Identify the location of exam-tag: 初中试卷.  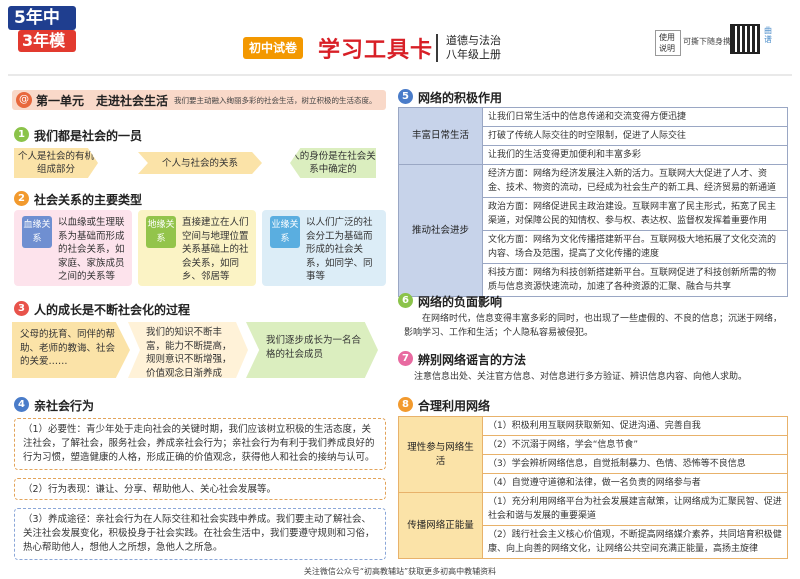
(273, 48).